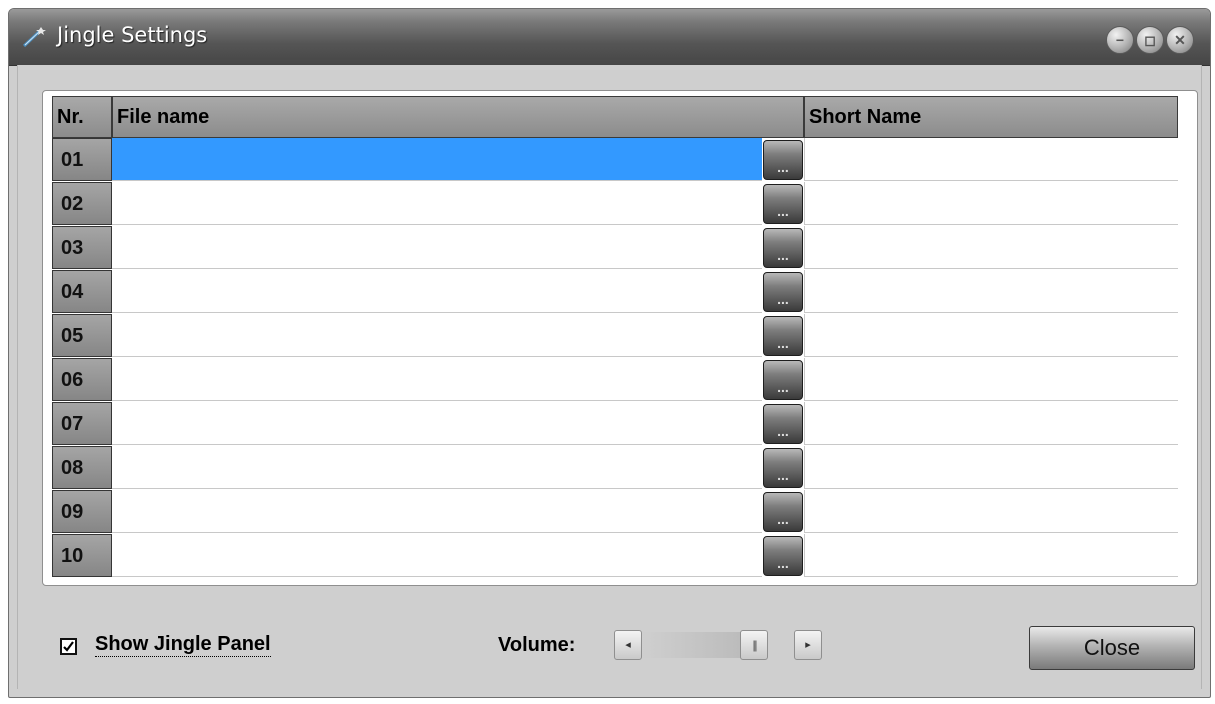 The height and width of the screenshot is (704, 1215). Describe the element at coordinates (82, 423) in the screenshot. I see `row-number: 07` at that location.